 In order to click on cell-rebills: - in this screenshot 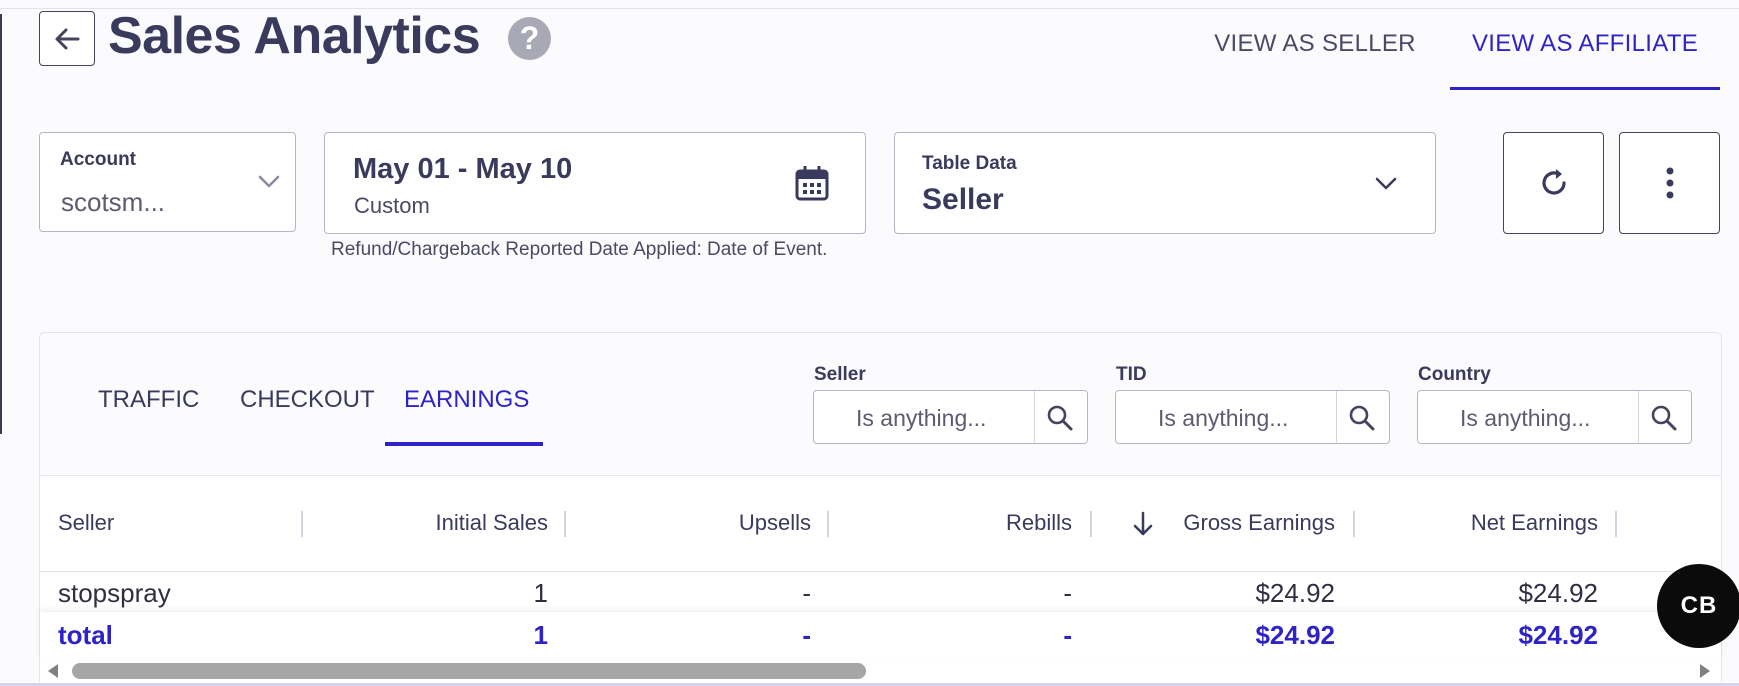, I will do `click(1067, 593)`.